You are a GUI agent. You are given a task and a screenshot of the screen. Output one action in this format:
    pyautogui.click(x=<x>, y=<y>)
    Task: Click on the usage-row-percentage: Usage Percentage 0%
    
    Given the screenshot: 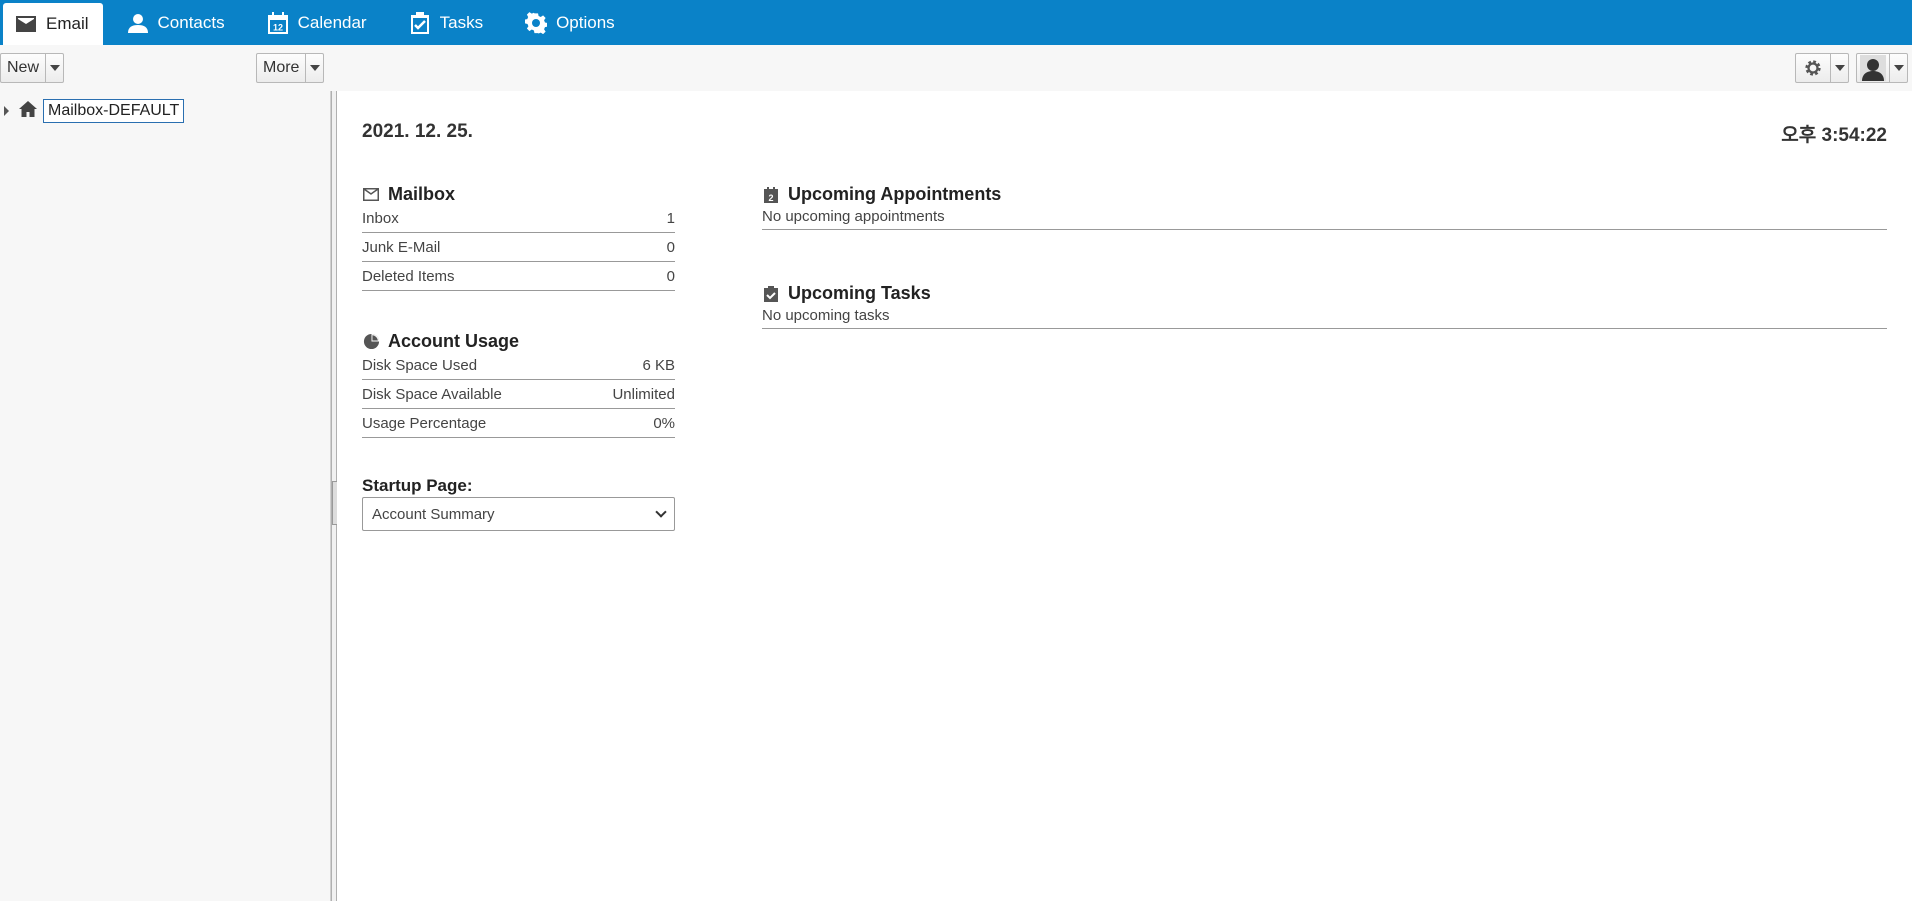 What is the action you would take?
    pyautogui.click(x=518, y=423)
    